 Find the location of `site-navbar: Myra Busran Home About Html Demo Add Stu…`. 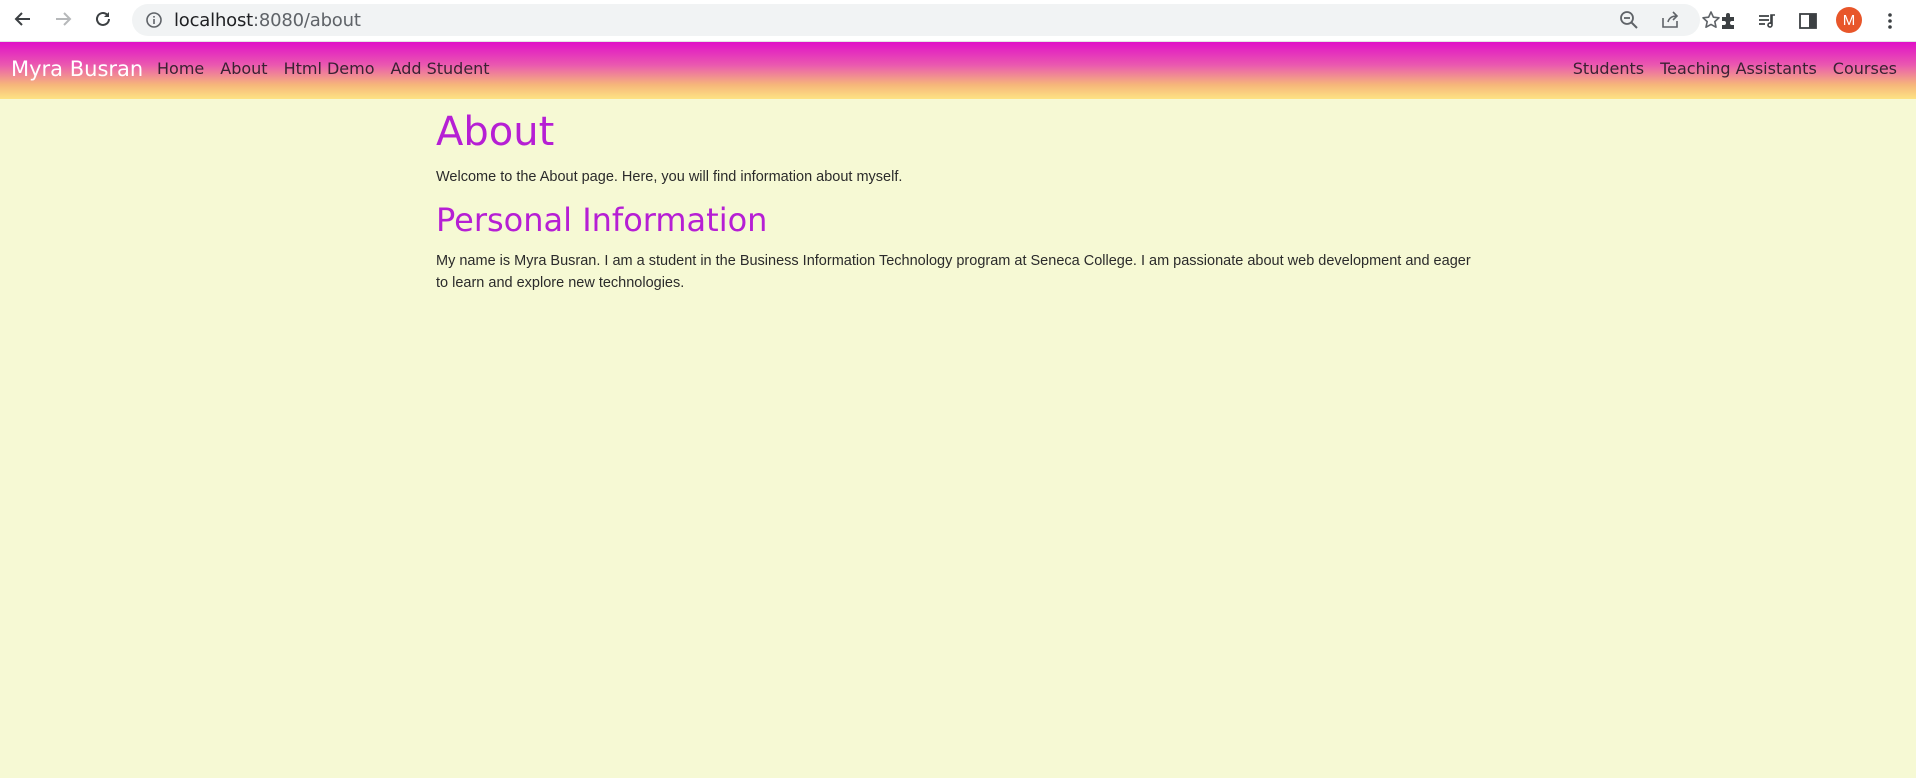

site-navbar: Myra Busran Home About Html Demo Add Stu… is located at coordinates (958, 70).